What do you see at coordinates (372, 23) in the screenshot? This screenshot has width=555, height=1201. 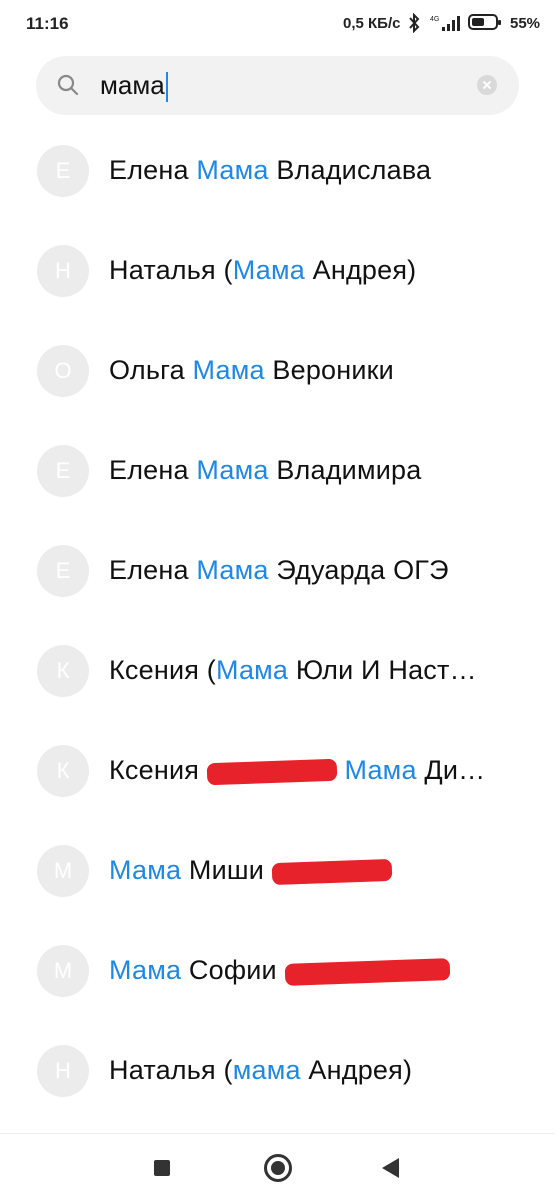 I see `network-speed: 0,5 КБ/с` at bounding box center [372, 23].